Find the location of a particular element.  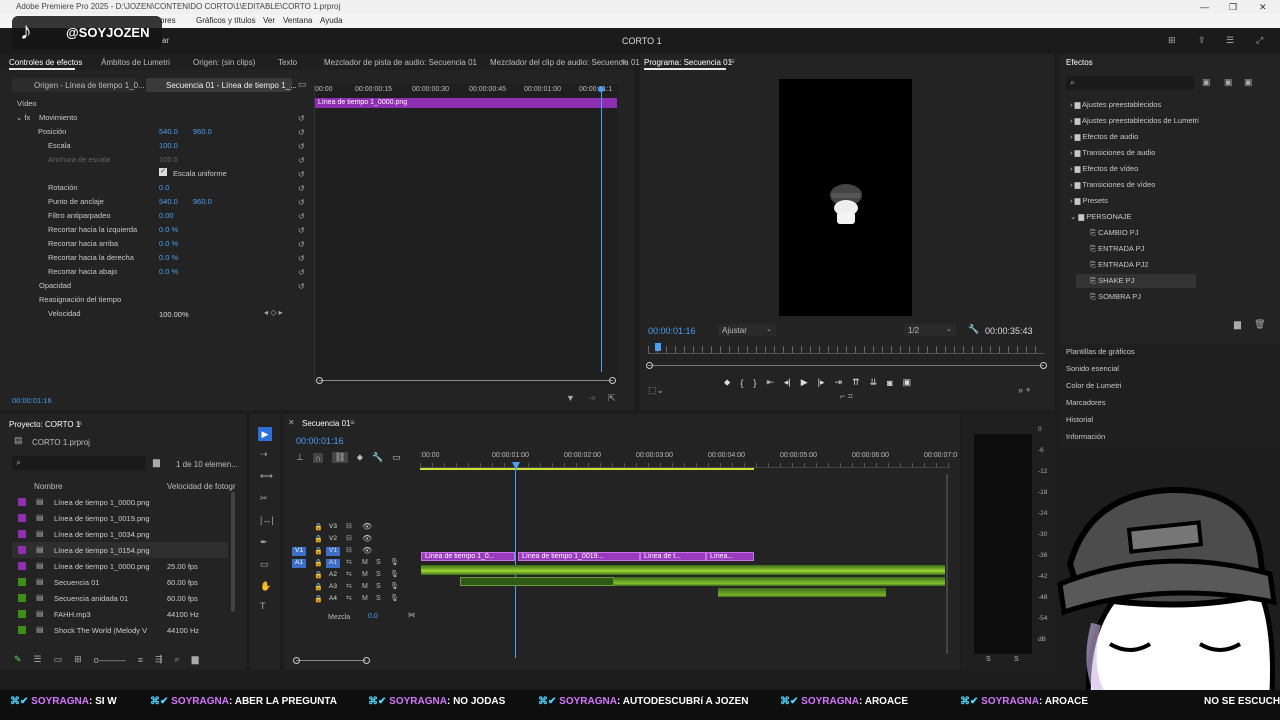

marker-icon: ⬥ is located at coordinates (727, 382).